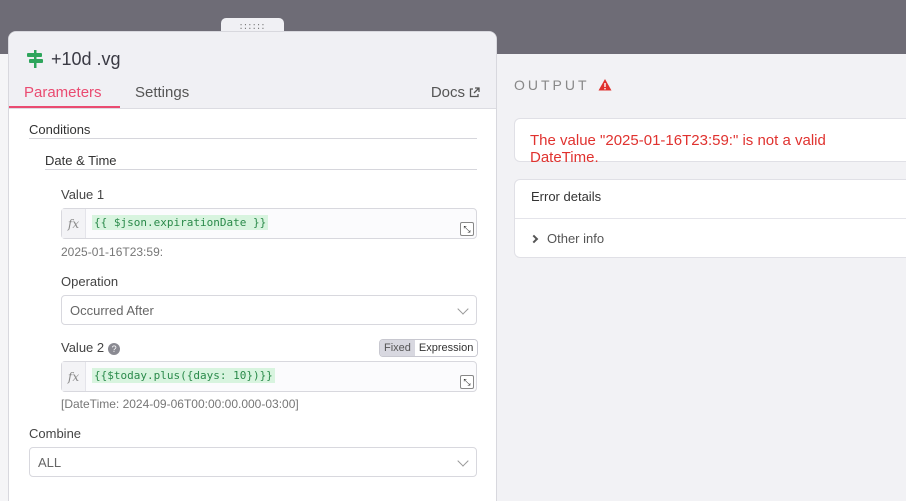 This screenshot has height=501, width=906. I want to click on tab-settings: Settings, so click(162, 92).